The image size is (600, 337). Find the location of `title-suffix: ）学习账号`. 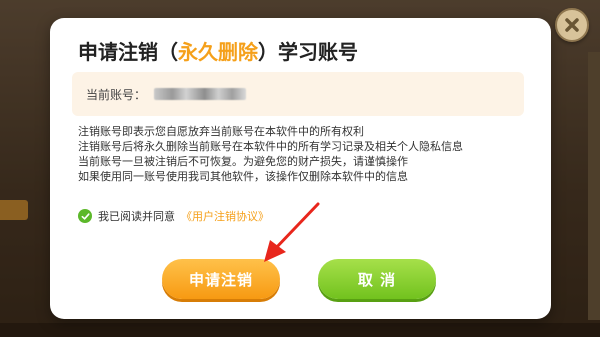

title-suffix: ）学习账号 is located at coordinates (308, 52).